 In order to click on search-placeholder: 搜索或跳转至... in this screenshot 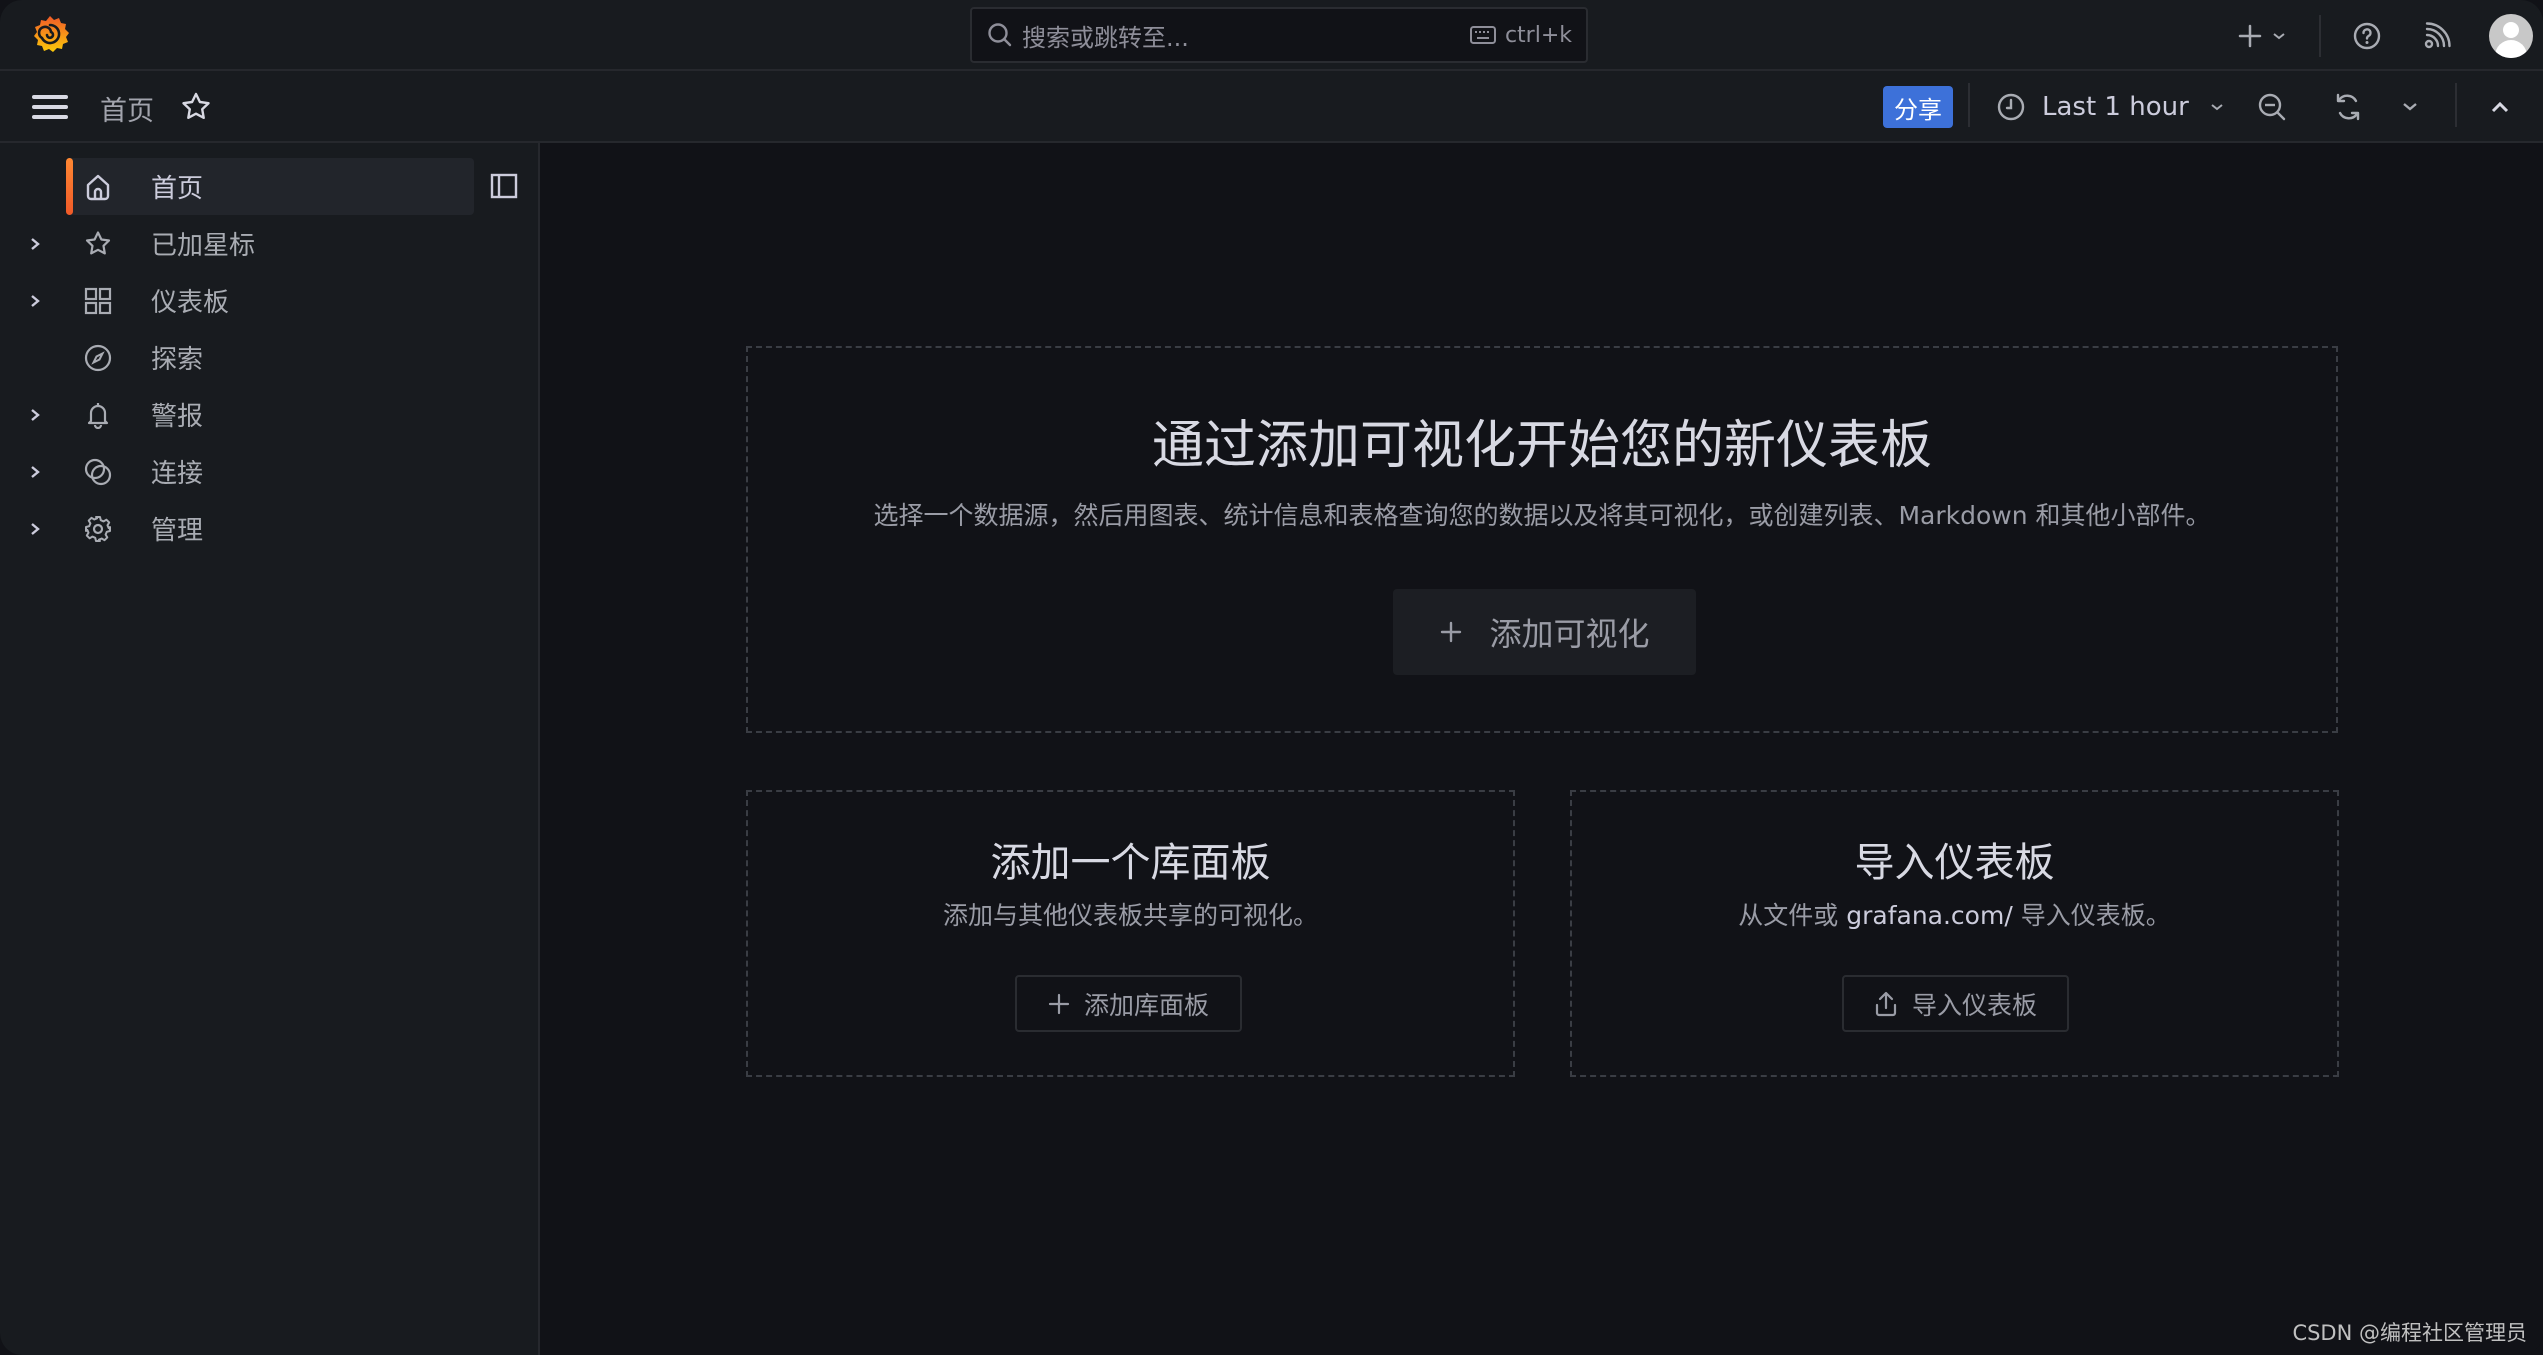, I will do `click(1105, 37)`.